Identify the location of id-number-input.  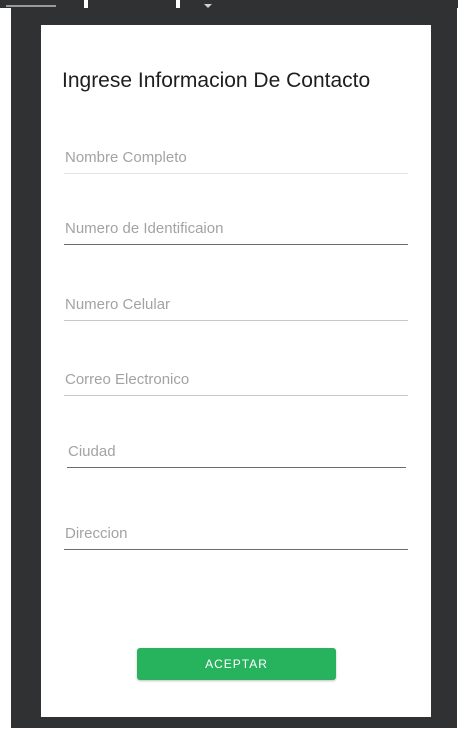
(236, 231).